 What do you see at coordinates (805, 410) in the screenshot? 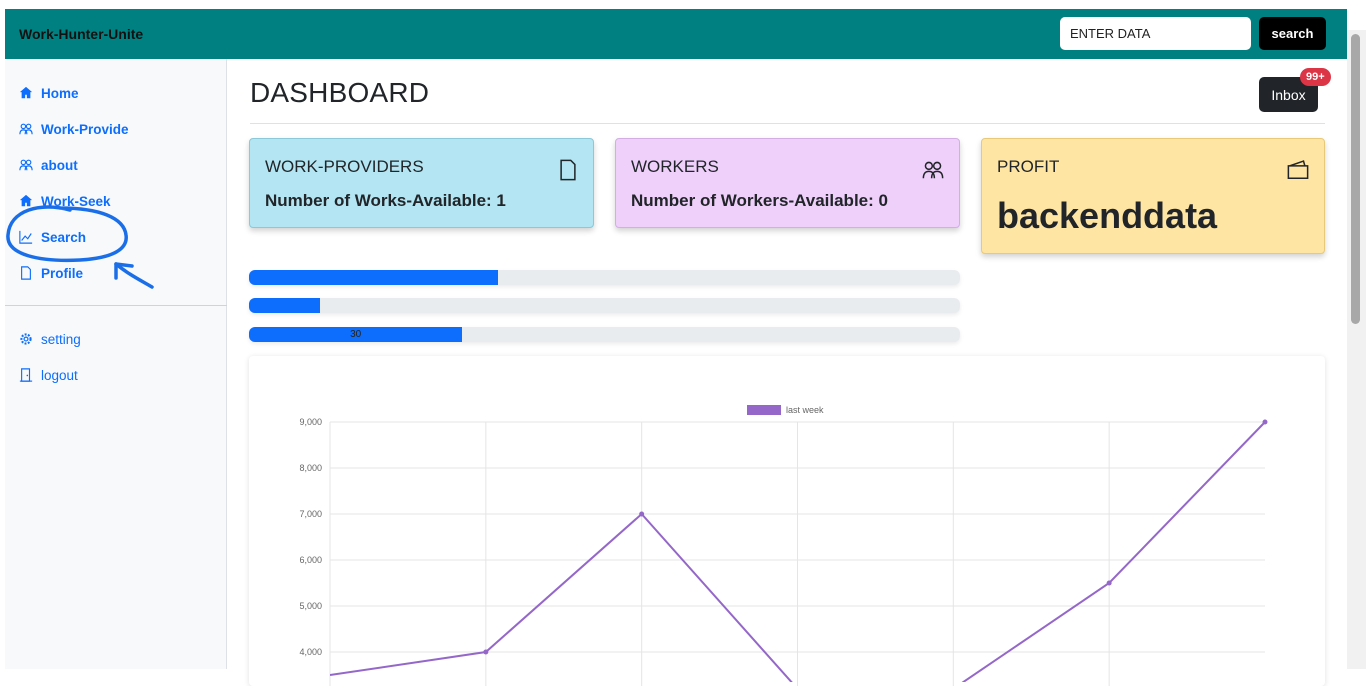
I see `legend-label: last week` at bounding box center [805, 410].